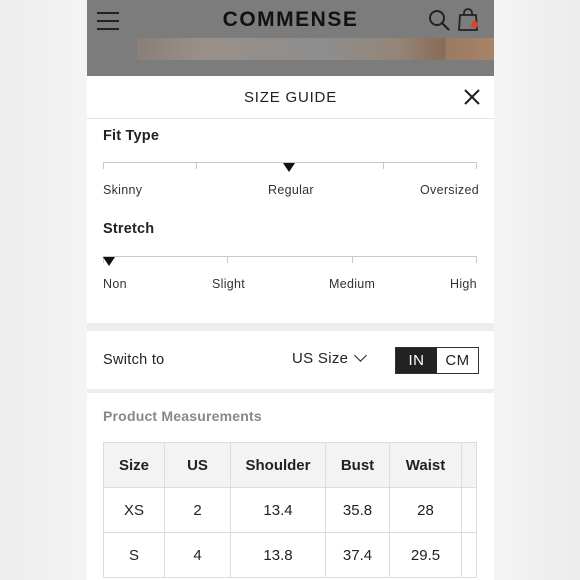 The height and width of the screenshot is (580, 580). Describe the element at coordinates (537, 290) in the screenshot. I see `background-right` at that location.